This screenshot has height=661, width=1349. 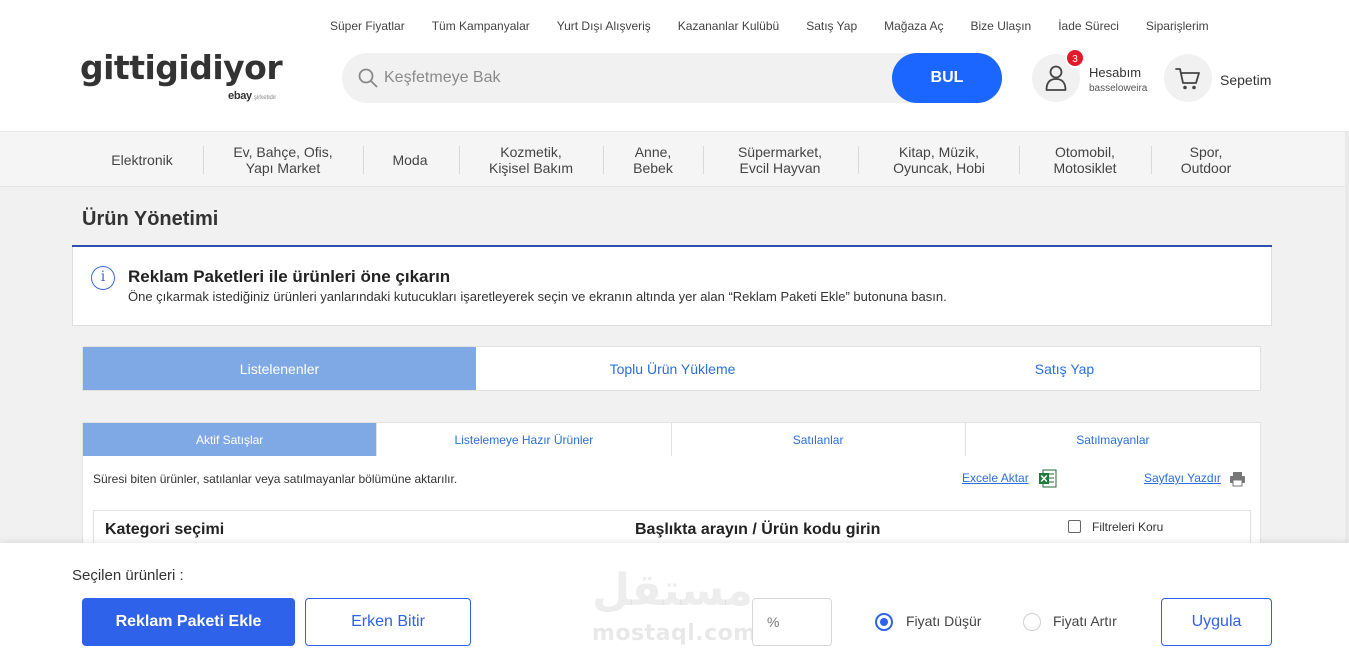 What do you see at coordinates (604, 26) in the screenshot?
I see `top-link-yurt-disi: Yurt Dışı Alışveriş` at bounding box center [604, 26].